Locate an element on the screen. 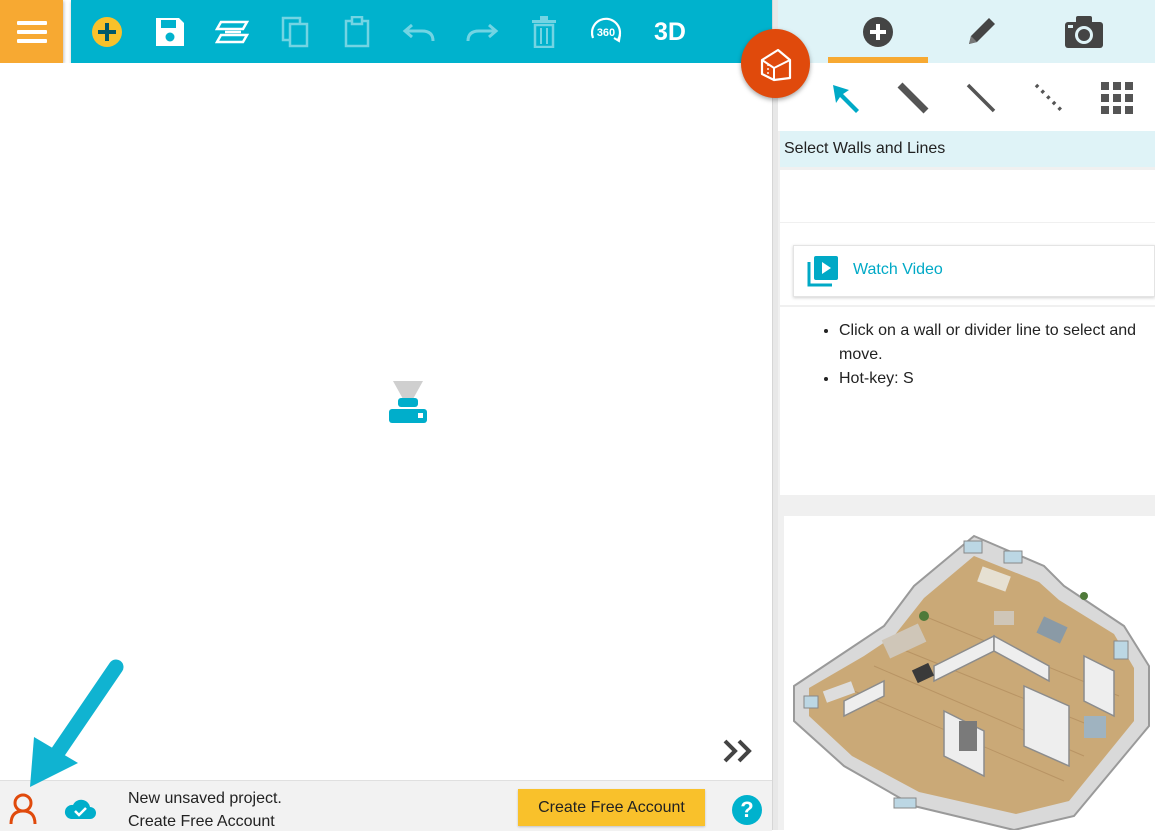 This screenshot has width=1155, height=833. redo-icon is located at coordinates (482, 32).